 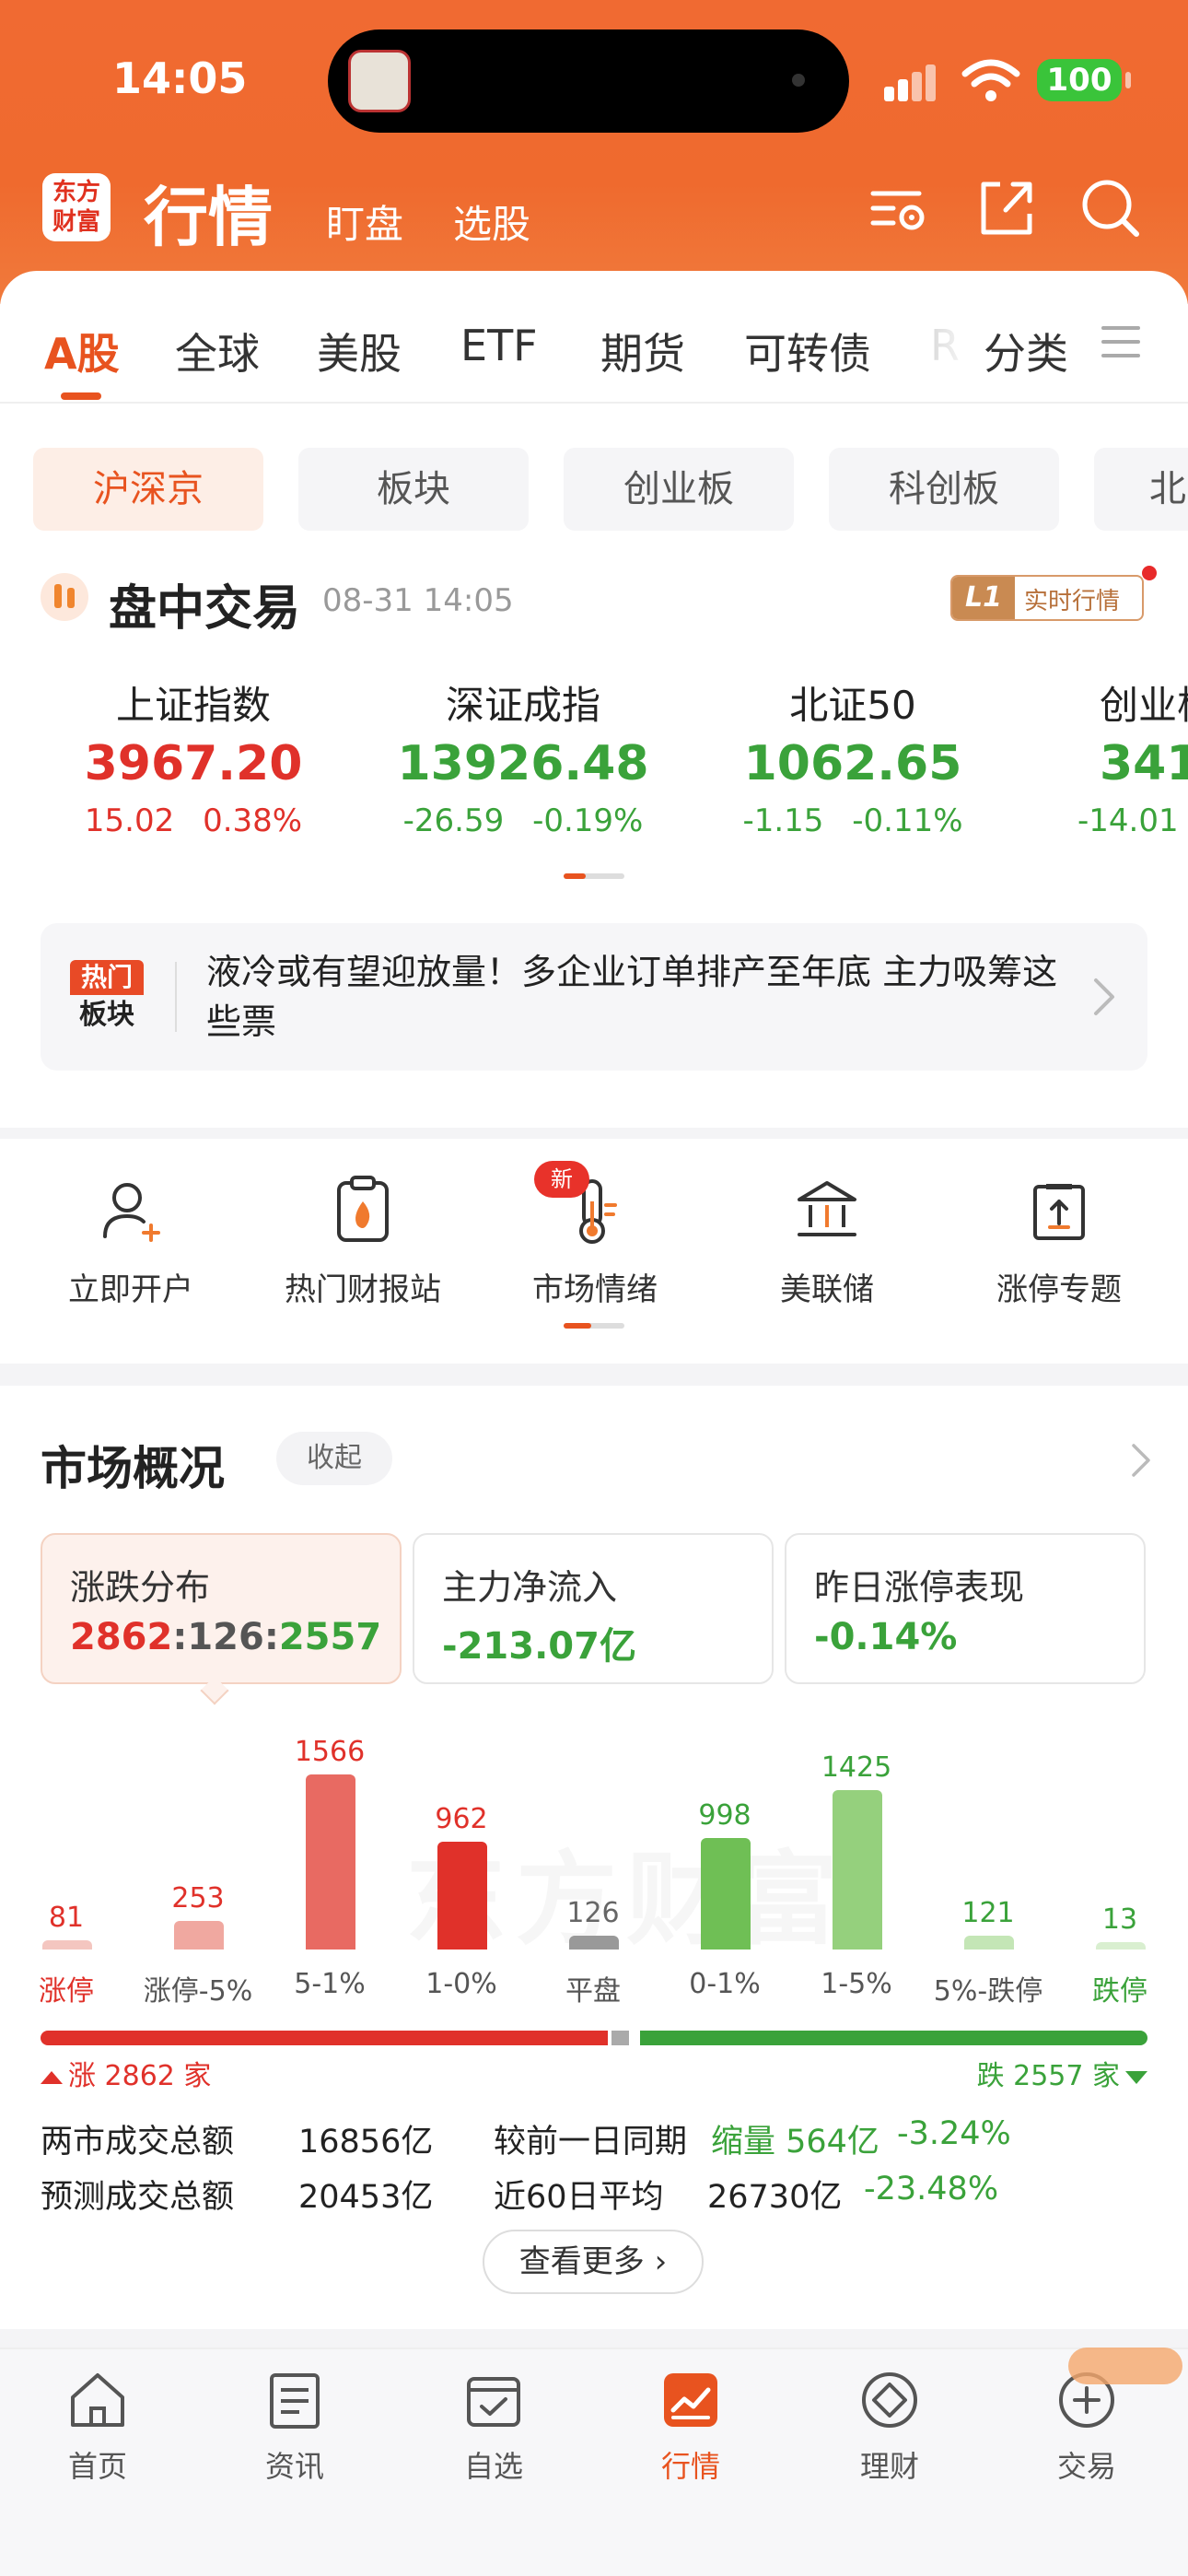 I want to click on nav-trade: 交易, so click(x=1086, y=2427).